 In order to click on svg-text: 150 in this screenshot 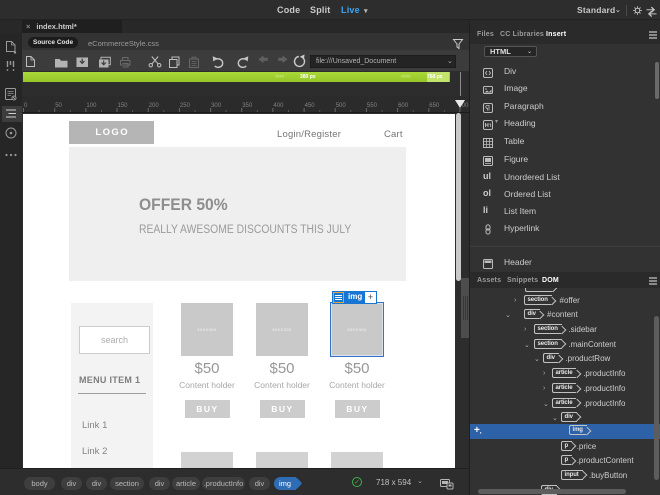, I will do `click(123, 106)`.